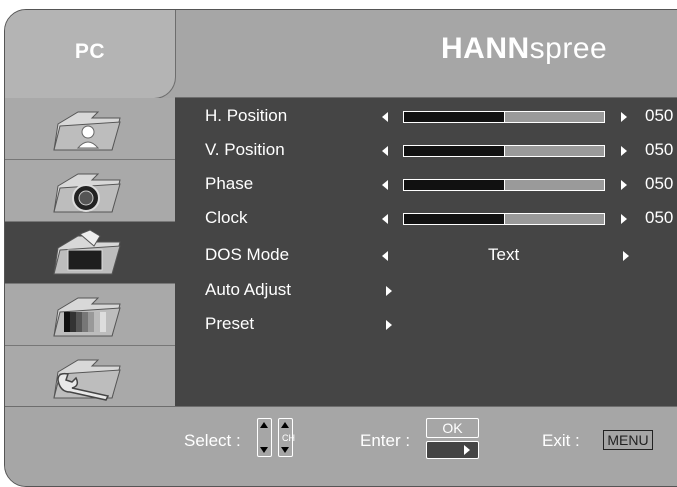 This screenshot has height=487, width=677. Describe the element at coordinates (245, 149) in the screenshot. I see `menu-row-label: V. Position` at that location.